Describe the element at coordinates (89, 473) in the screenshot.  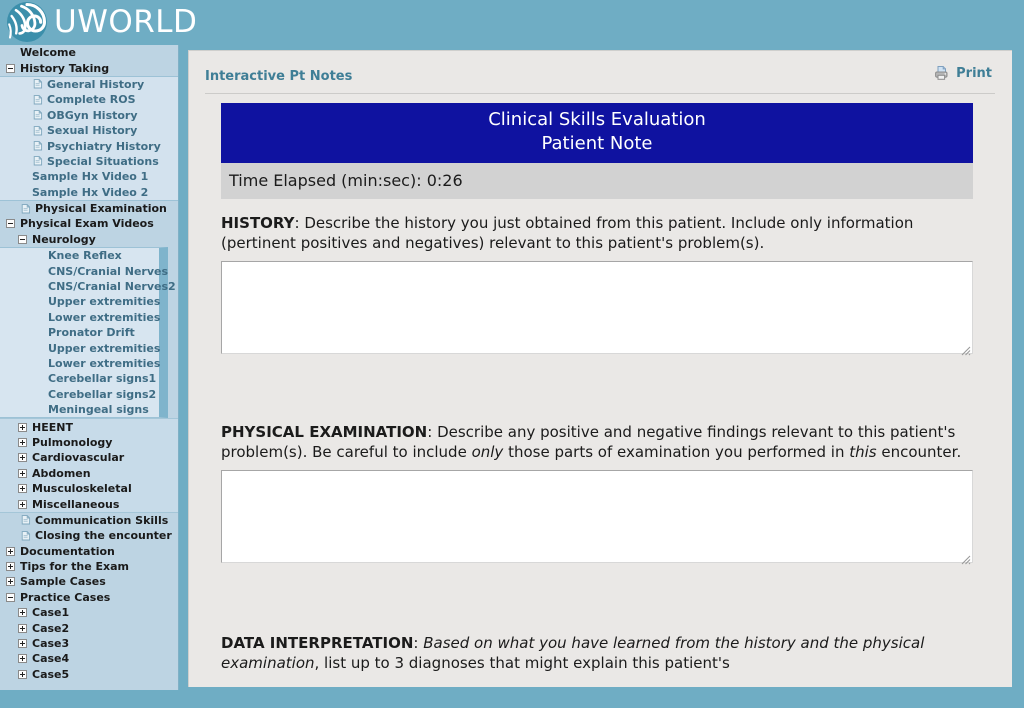
I see `sidebar-item-abdomen: Abdomen` at that location.